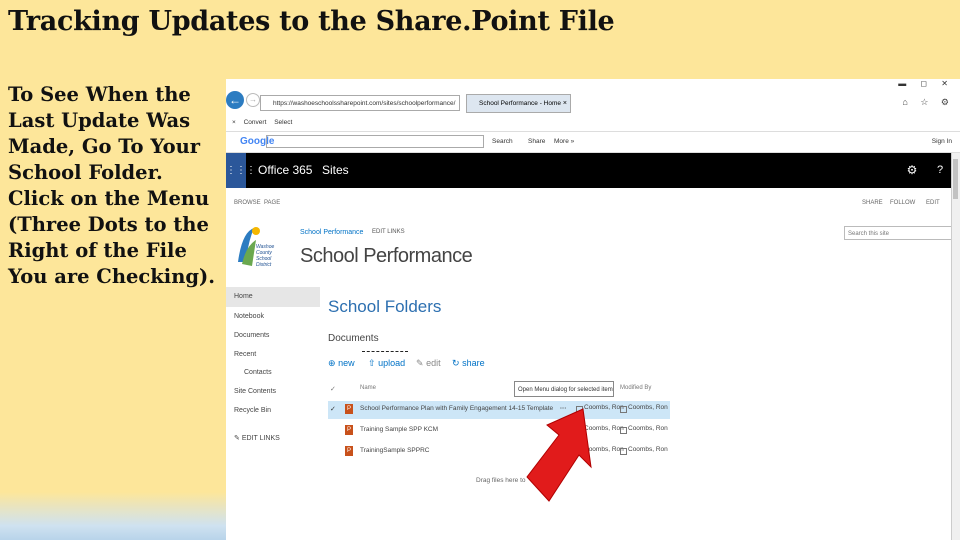 This screenshot has height=540, width=960. I want to click on convert-button: Convert, so click(255, 122).